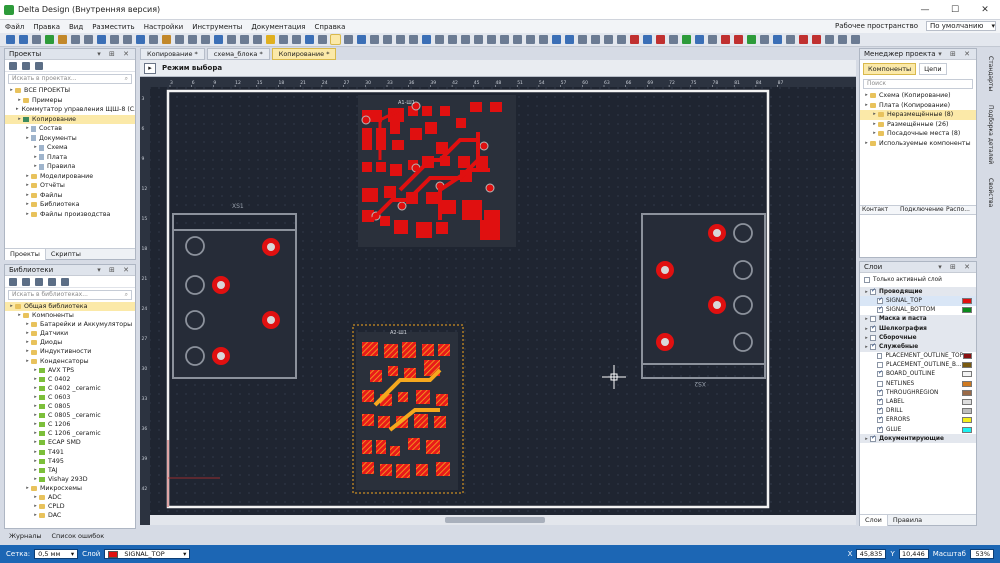 This screenshot has height=563, width=1000. What do you see at coordinates (918, 310) in the screenshot?
I see `layer-row: SIGNAL_BOTTOM` at bounding box center [918, 310].